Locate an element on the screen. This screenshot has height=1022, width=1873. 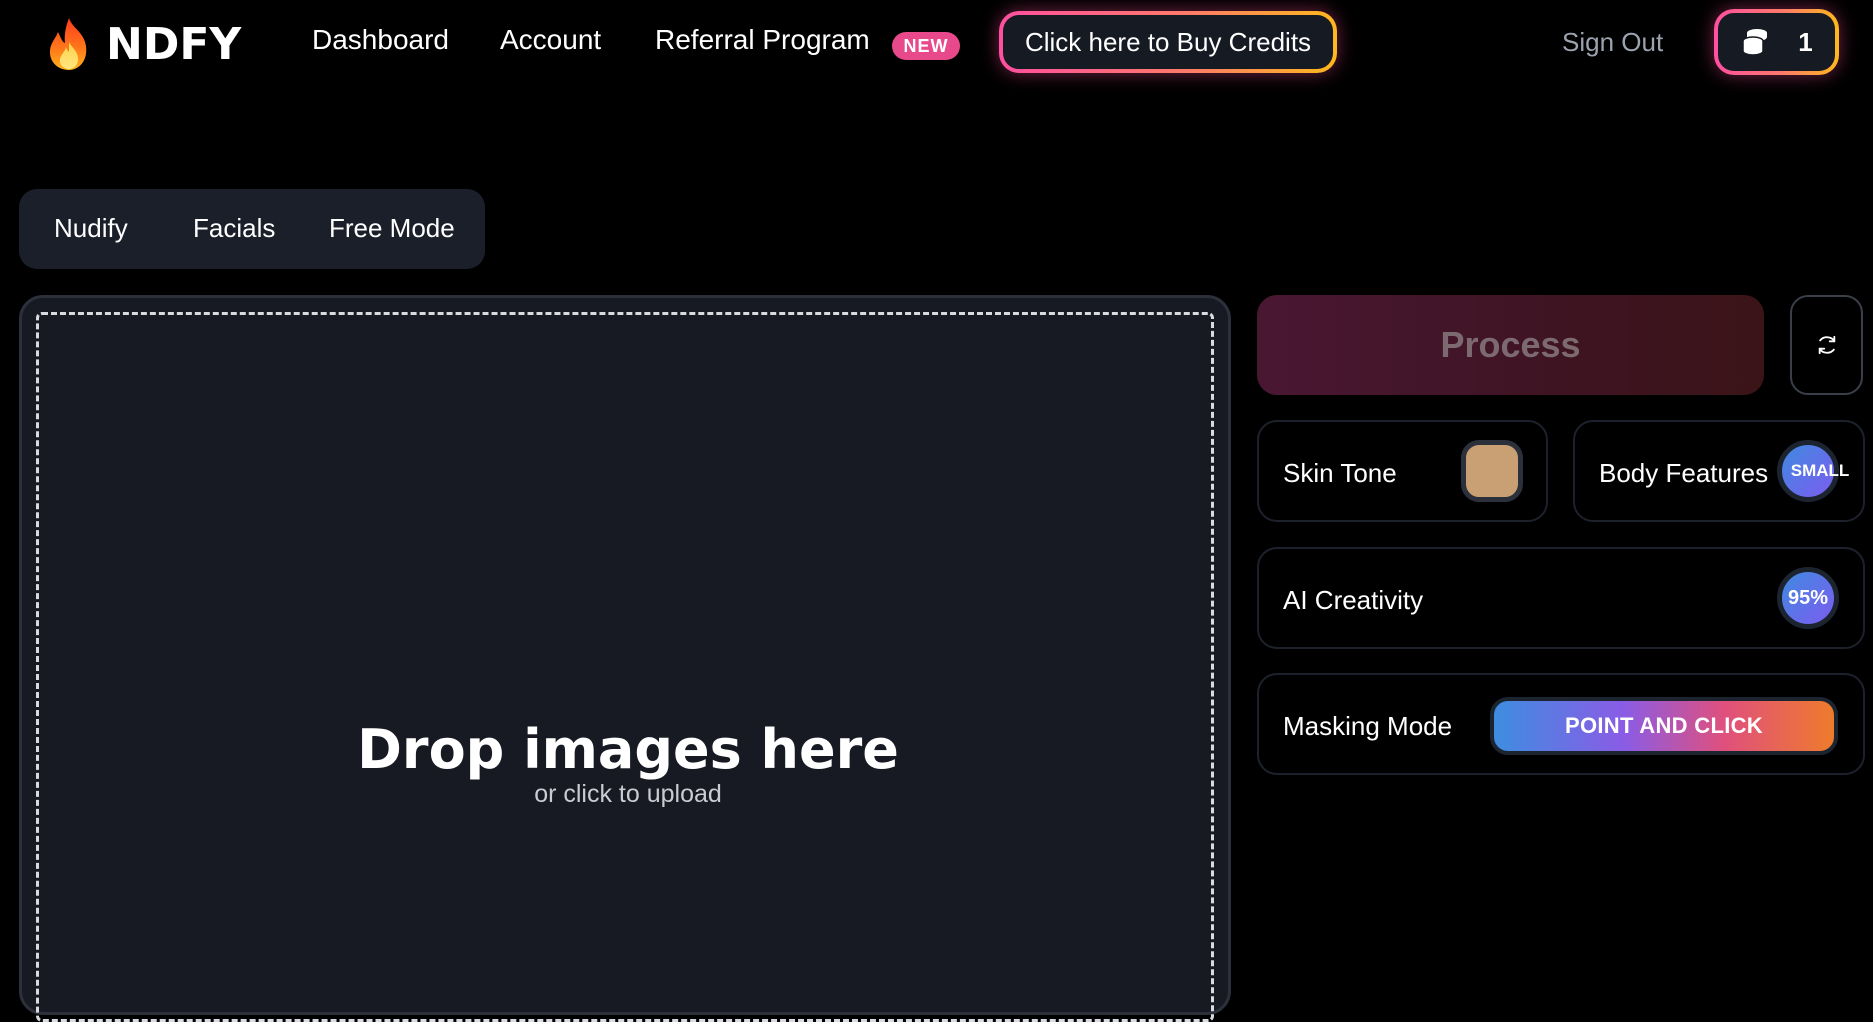
ai-creativity-card: AI Creativity 95% is located at coordinates (1561, 598).